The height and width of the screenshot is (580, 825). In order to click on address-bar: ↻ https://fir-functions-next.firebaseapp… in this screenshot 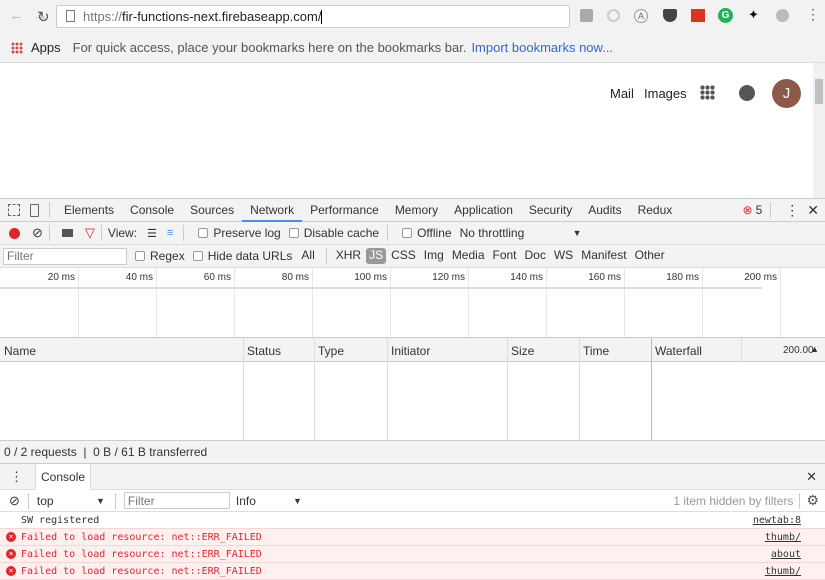, I will do `click(303, 16)`.